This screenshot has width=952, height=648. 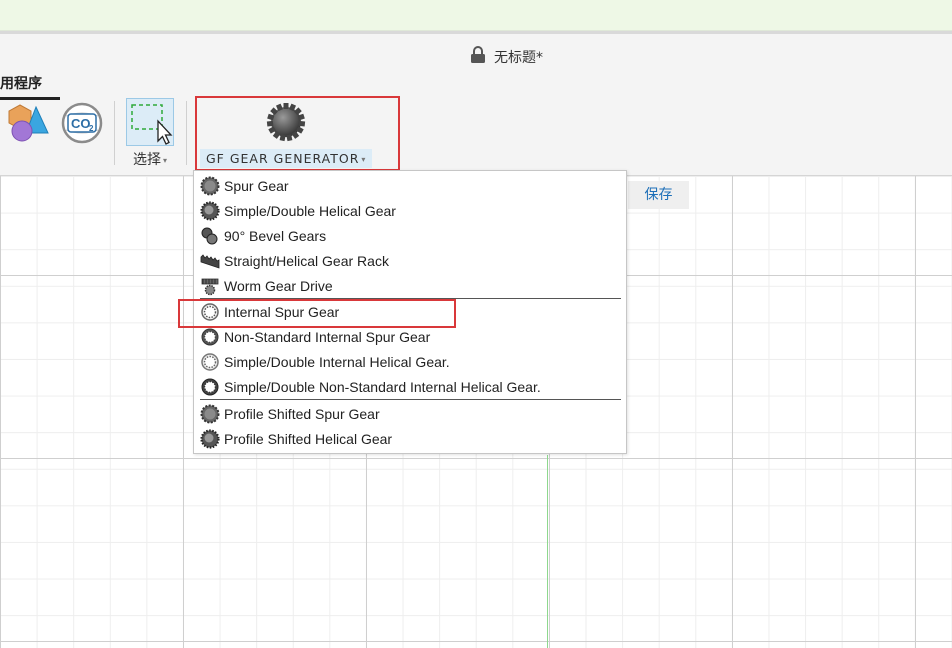 What do you see at coordinates (147, 160) in the screenshot?
I see `select-label: 选择` at bounding box center [147, 160].